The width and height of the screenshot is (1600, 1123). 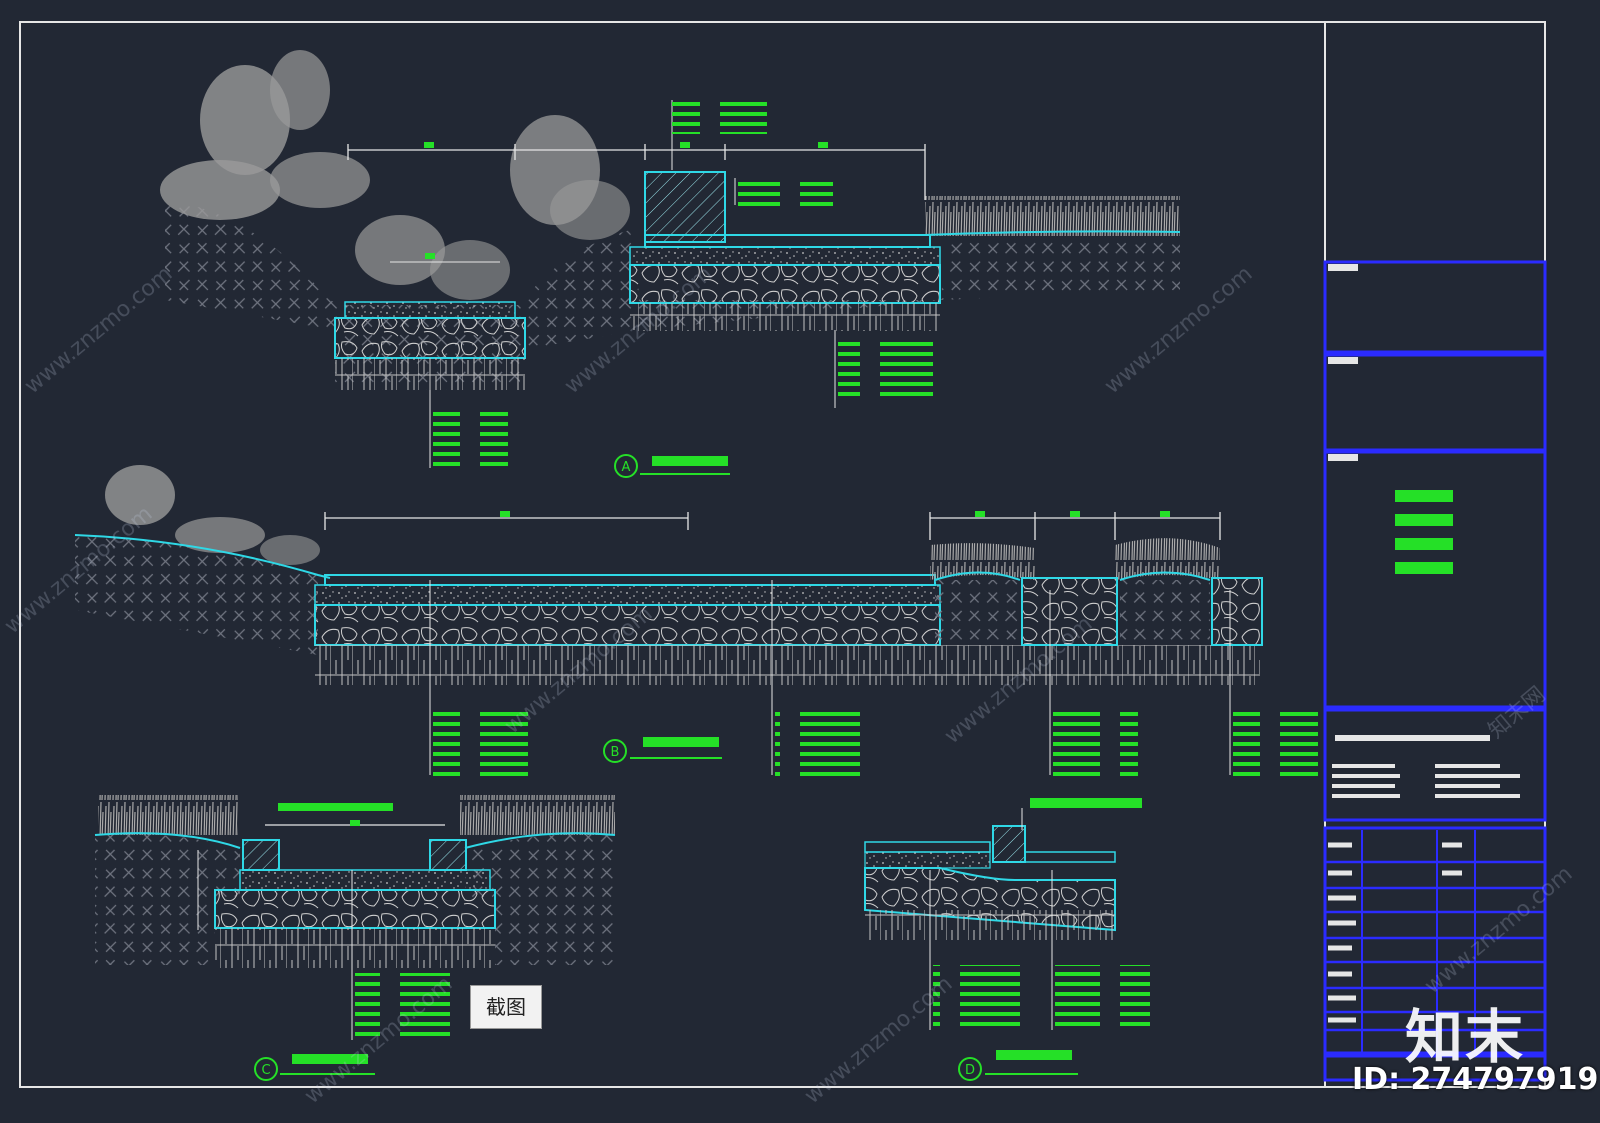 I want to click on section-b-marker: B, so click(x=615, y=752).